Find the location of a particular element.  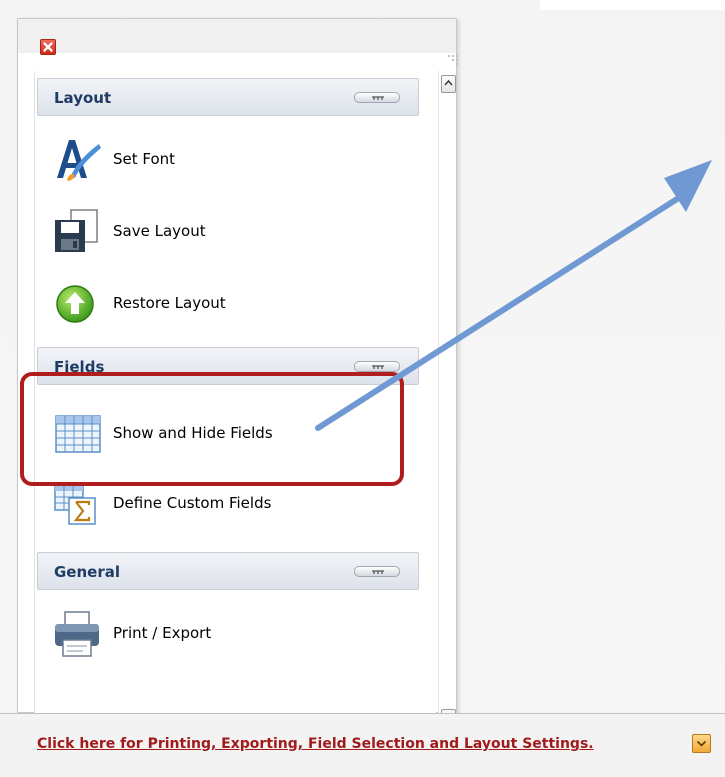

group-title-layout: Layout is located at coordinates (83, 98).